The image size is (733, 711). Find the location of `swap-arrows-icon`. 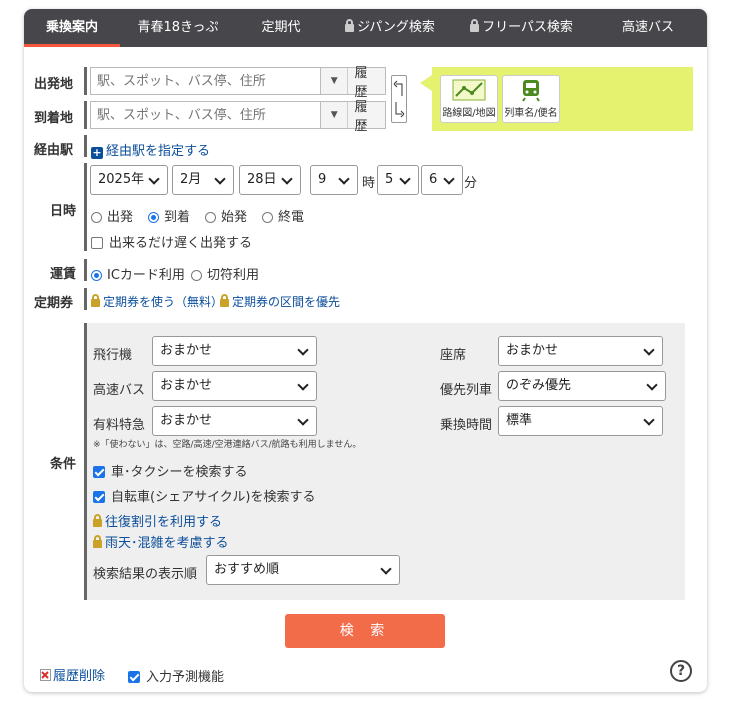

swap-arrows-icon is located at coordinates (399, 99).